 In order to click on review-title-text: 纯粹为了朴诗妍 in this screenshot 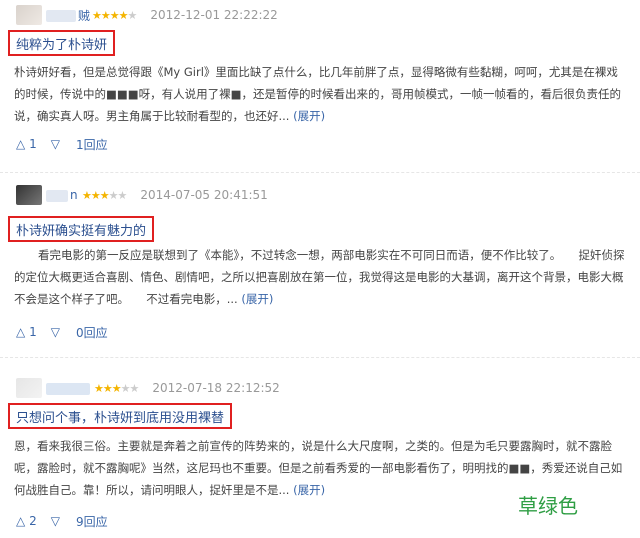, I will do `click(62, 45)`.